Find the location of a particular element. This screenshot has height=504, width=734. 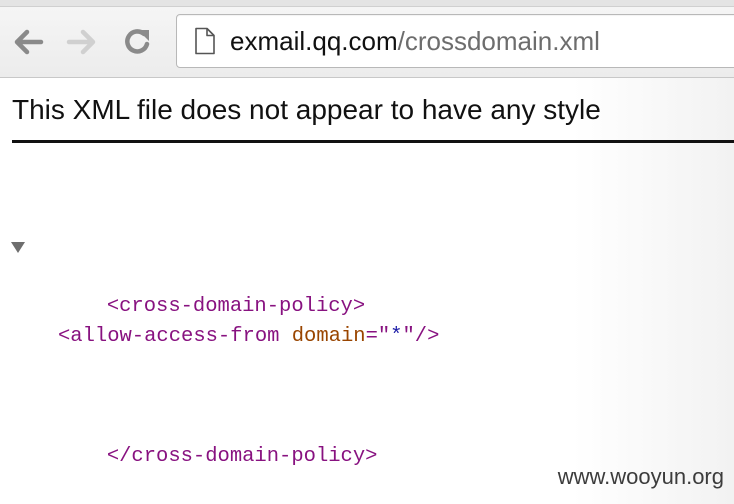

xml-child-tag-end: /> is located at coordinates (427, 336).